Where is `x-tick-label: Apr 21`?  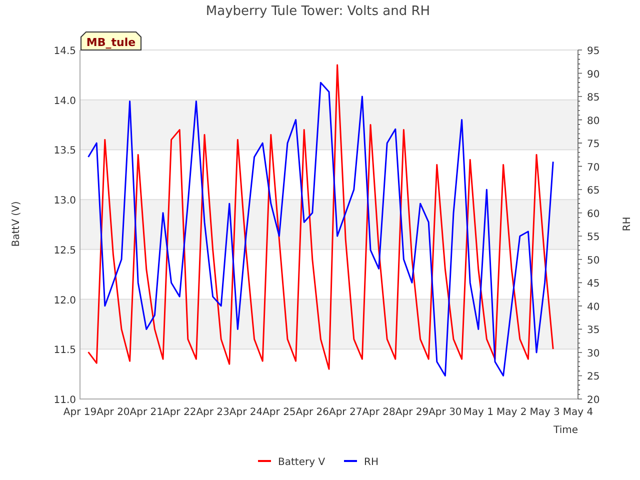
x-tick-label: Apr 21 is located at coordinates (146, 412).